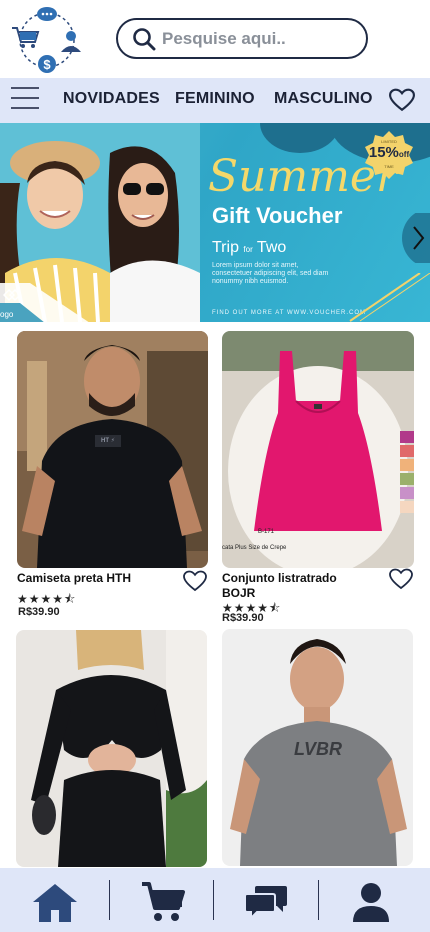 This screenshot has height=932, width=430. Describe the element at coordinates (99, 578) in the screenshot. I see `product-name: Camiseta preta HTH` at that location.